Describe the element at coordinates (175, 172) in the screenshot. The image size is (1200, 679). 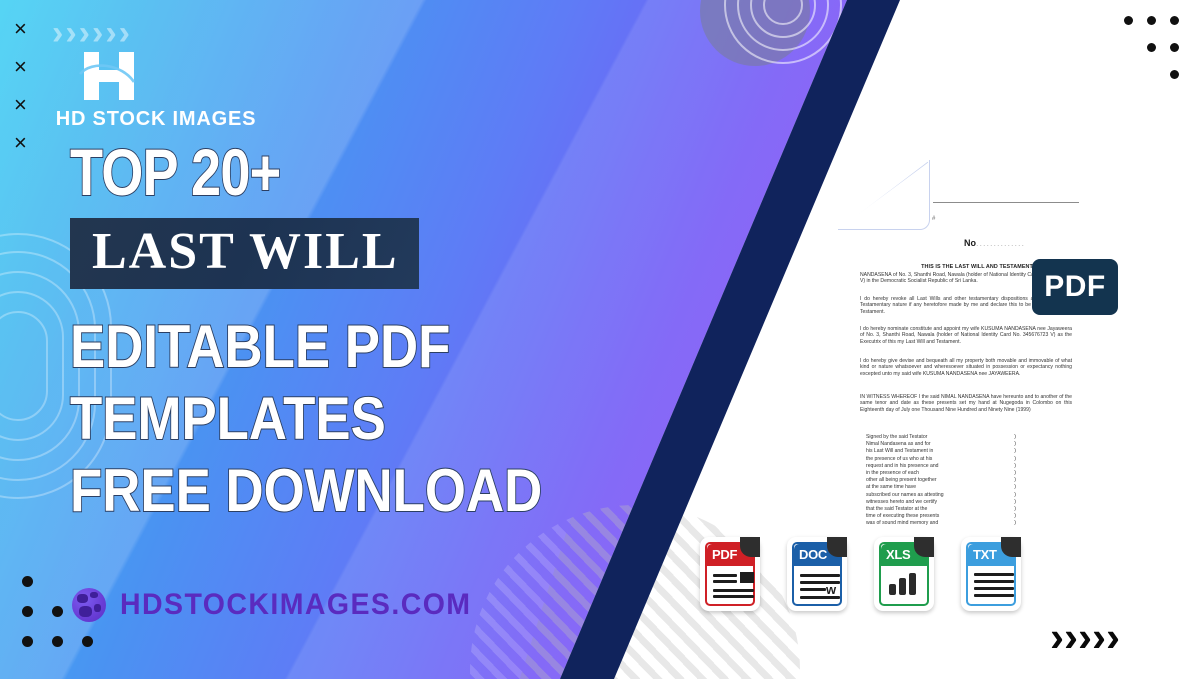
I see `headline-eyebrow: TOP 20+` at that location.